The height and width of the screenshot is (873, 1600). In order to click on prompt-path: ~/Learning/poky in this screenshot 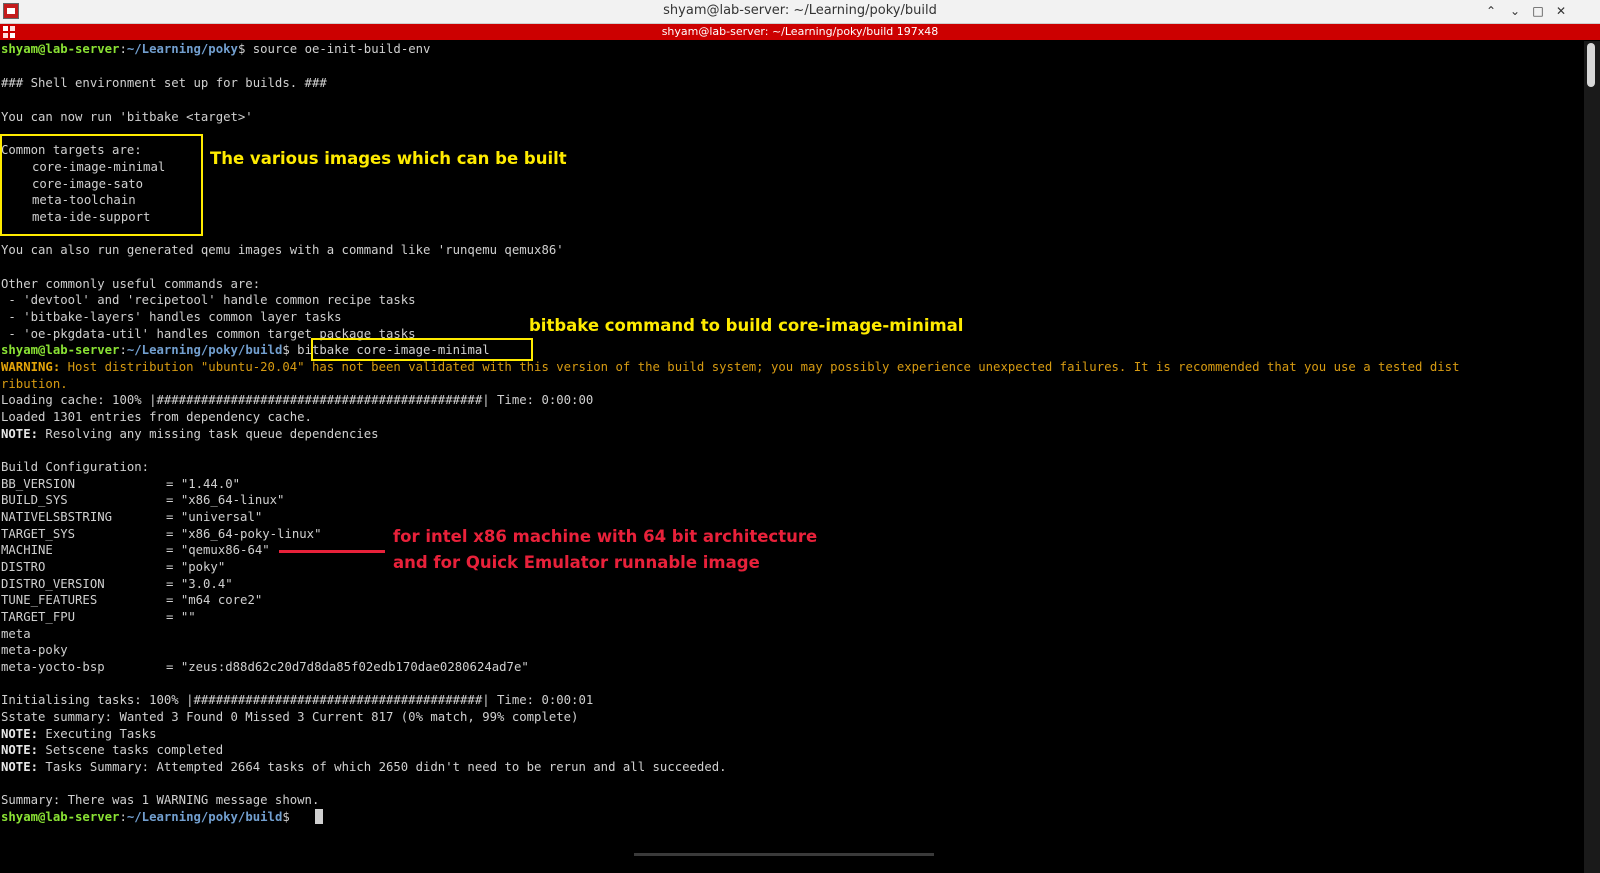, I will do `click(182, 49)`.